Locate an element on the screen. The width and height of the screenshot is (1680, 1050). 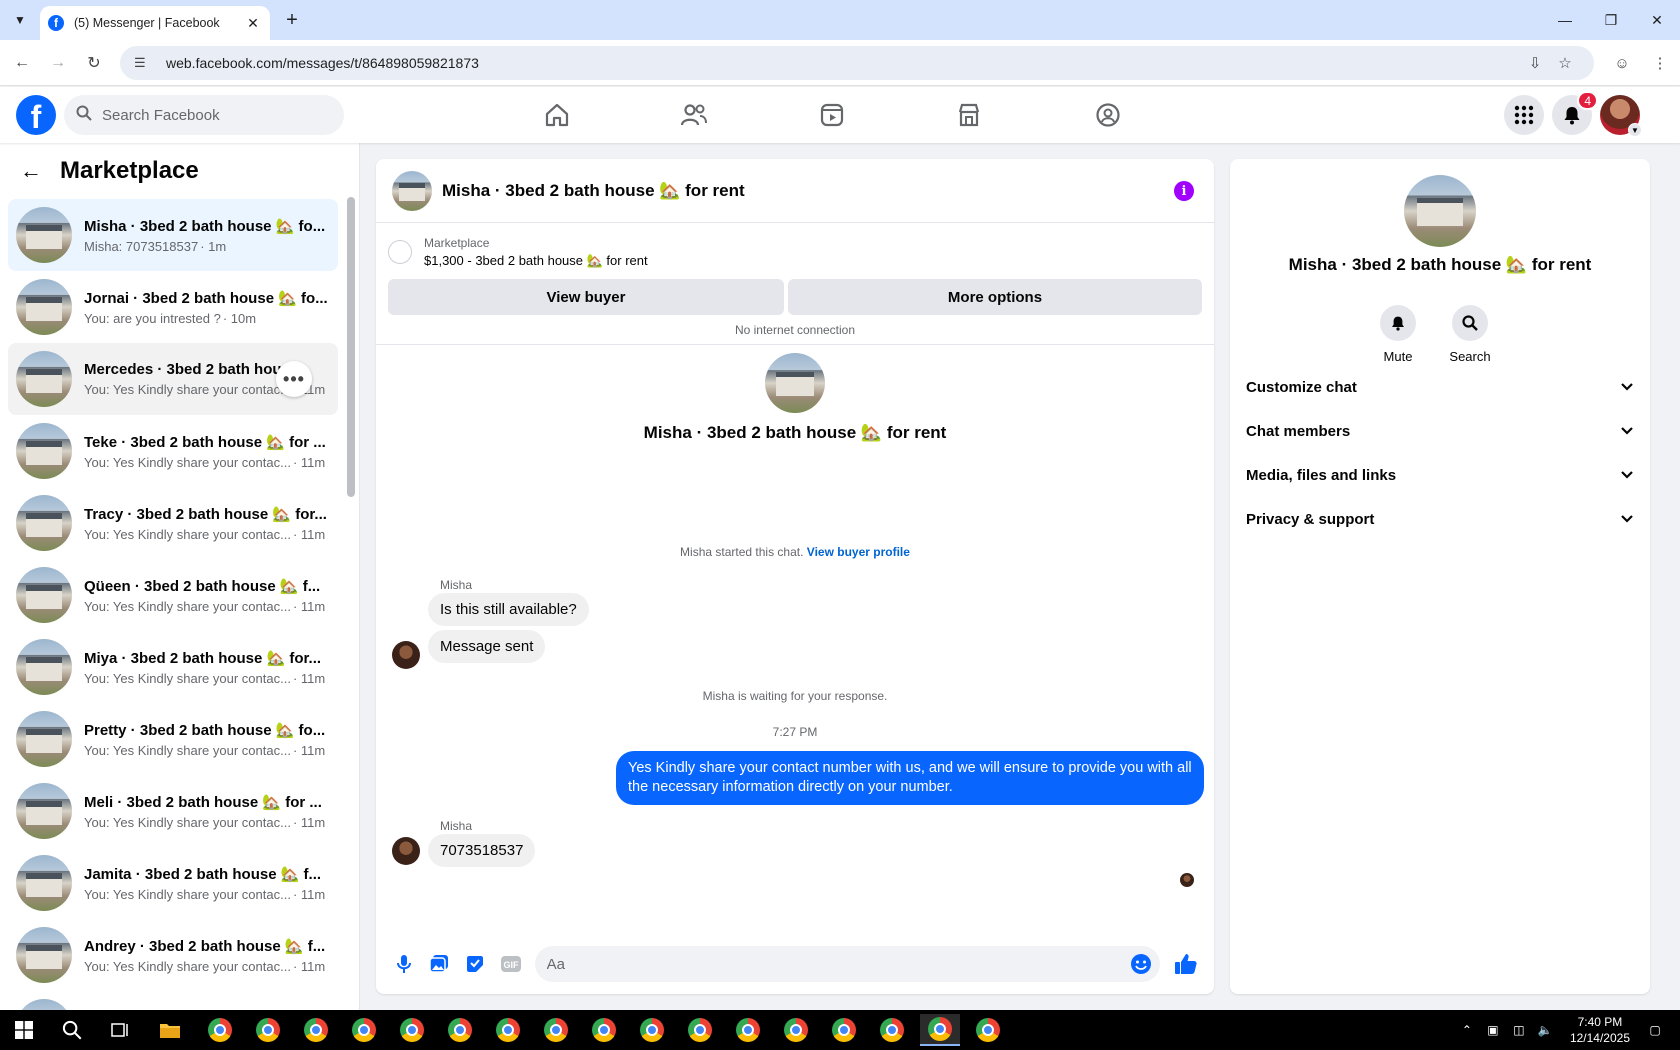
tab-search-button: ▼ is located at coordinates (20, 20).